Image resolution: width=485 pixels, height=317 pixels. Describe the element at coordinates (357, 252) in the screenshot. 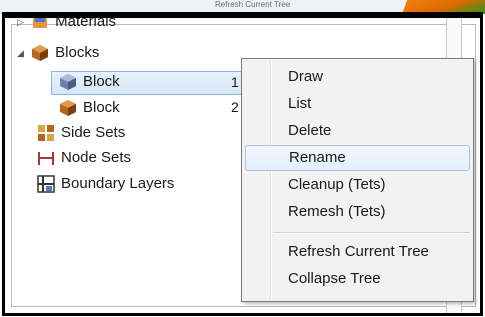

I see `menu-item-refresh-current-tree: Refresh Current Tree` at that location.